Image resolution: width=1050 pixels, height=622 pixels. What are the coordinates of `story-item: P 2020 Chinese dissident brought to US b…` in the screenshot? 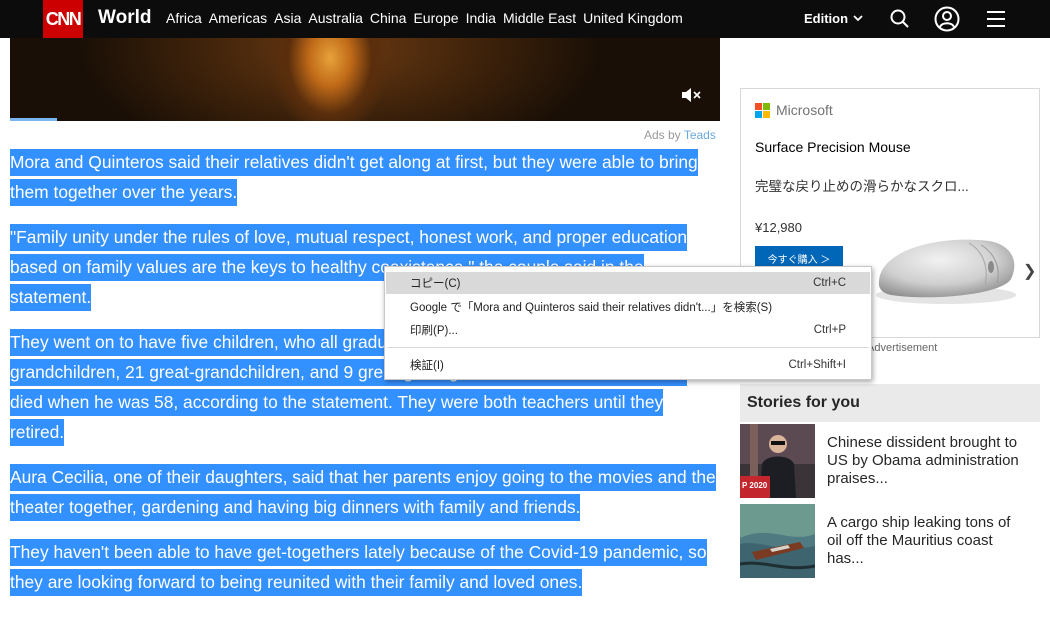 It's located at (890, 462).